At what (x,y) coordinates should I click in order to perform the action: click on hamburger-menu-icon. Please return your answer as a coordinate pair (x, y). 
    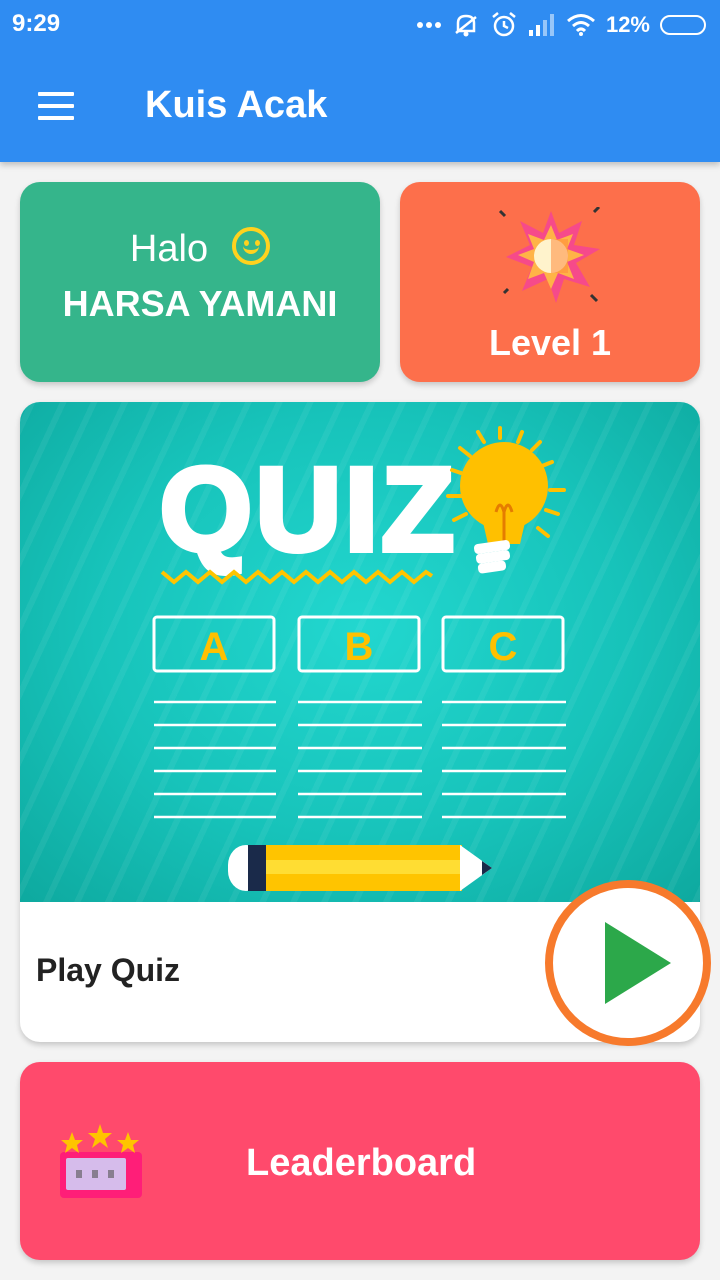
    Looking at the image, I should click on (55, 106).